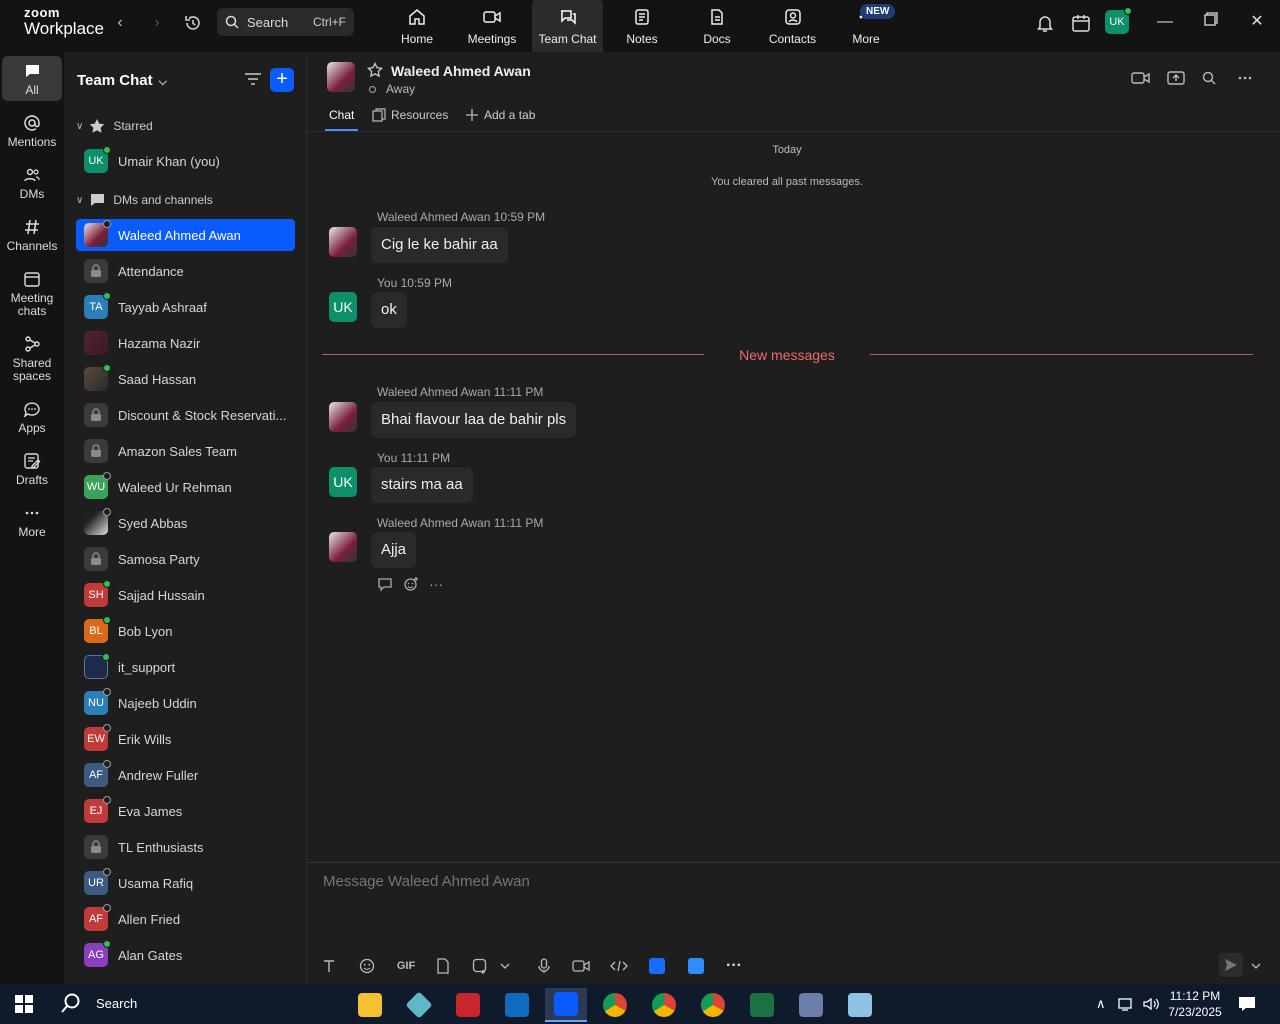 This screenshot has width=1280, height=1024. Describe the element at coordinates (32, 294) in the screenshot. I see `rail-item-meeting-chats: Meeting chats` at that location.